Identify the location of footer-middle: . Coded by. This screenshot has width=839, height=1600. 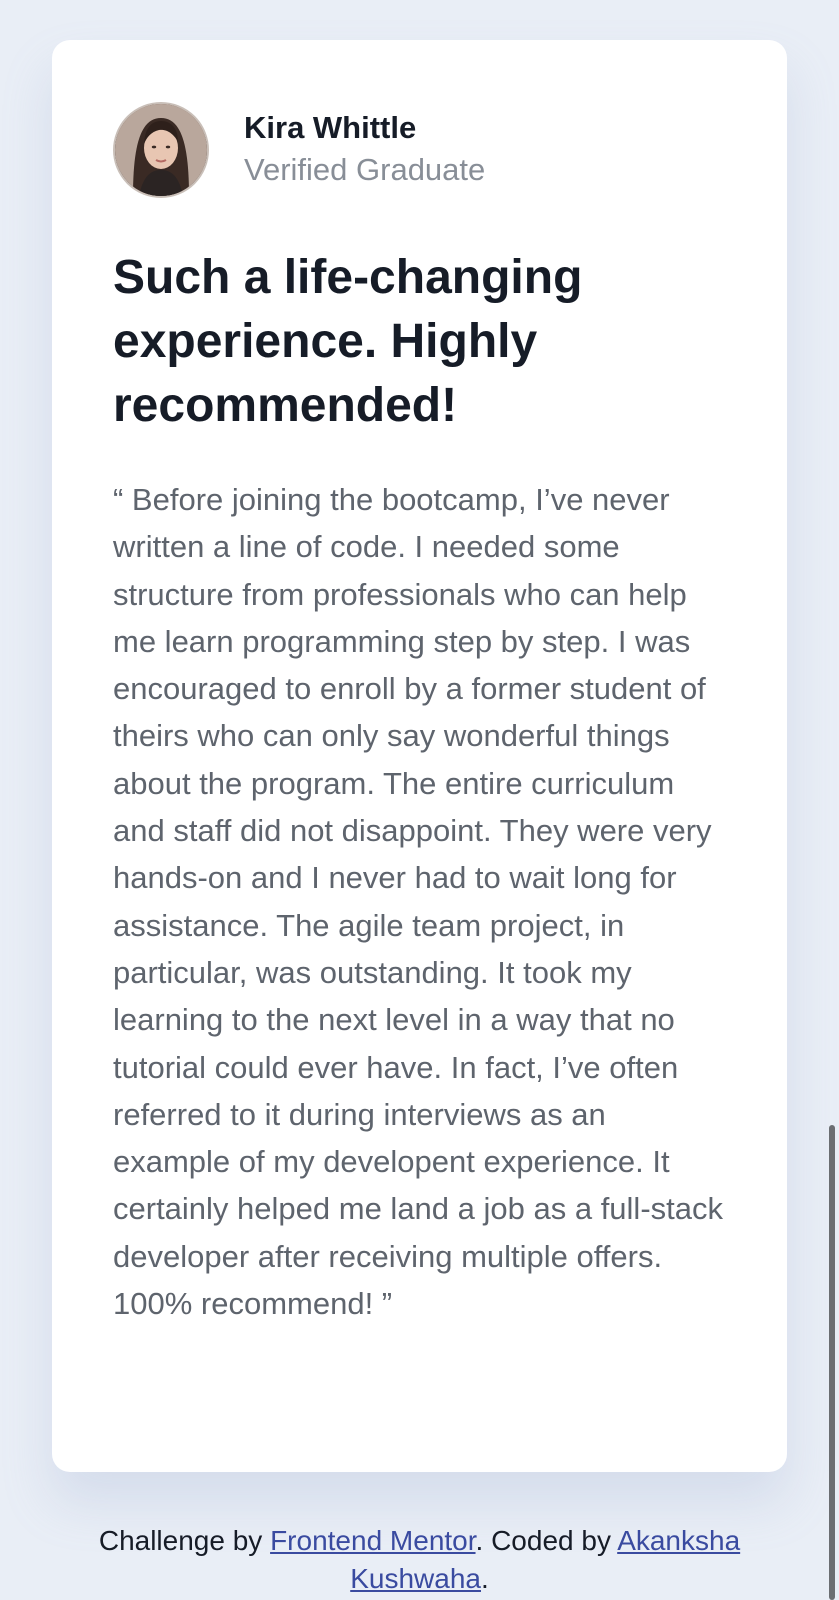
(546, 1540).